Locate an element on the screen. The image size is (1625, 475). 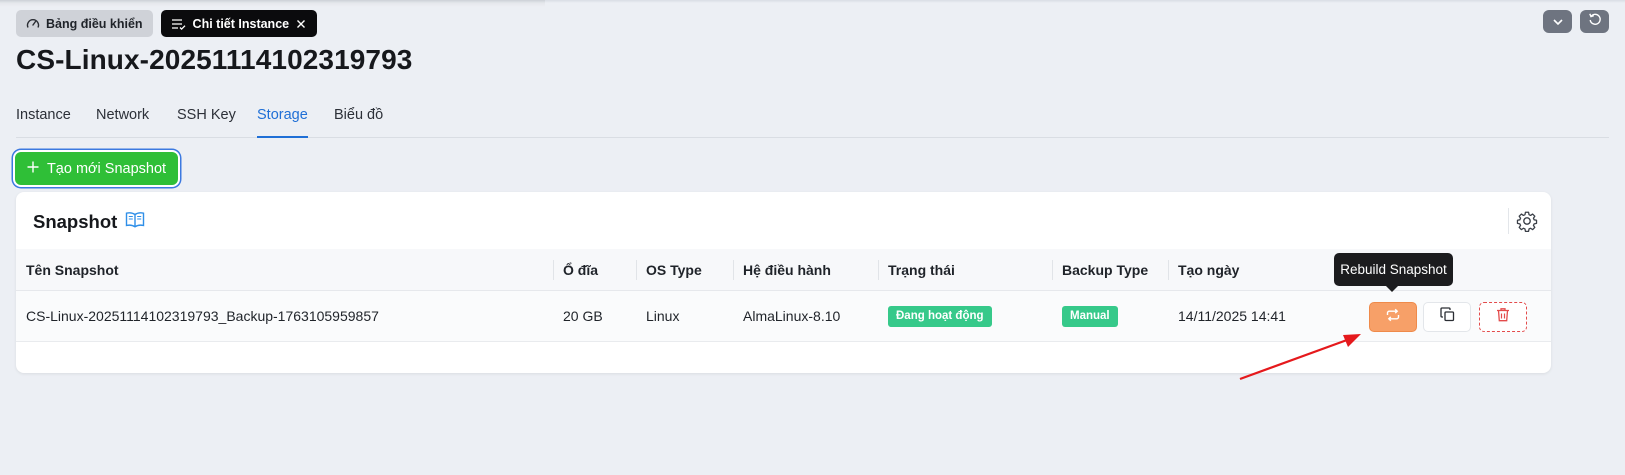
tab-instance-detail-label: Chi tiết Instance is located at coordinates (241, 23).